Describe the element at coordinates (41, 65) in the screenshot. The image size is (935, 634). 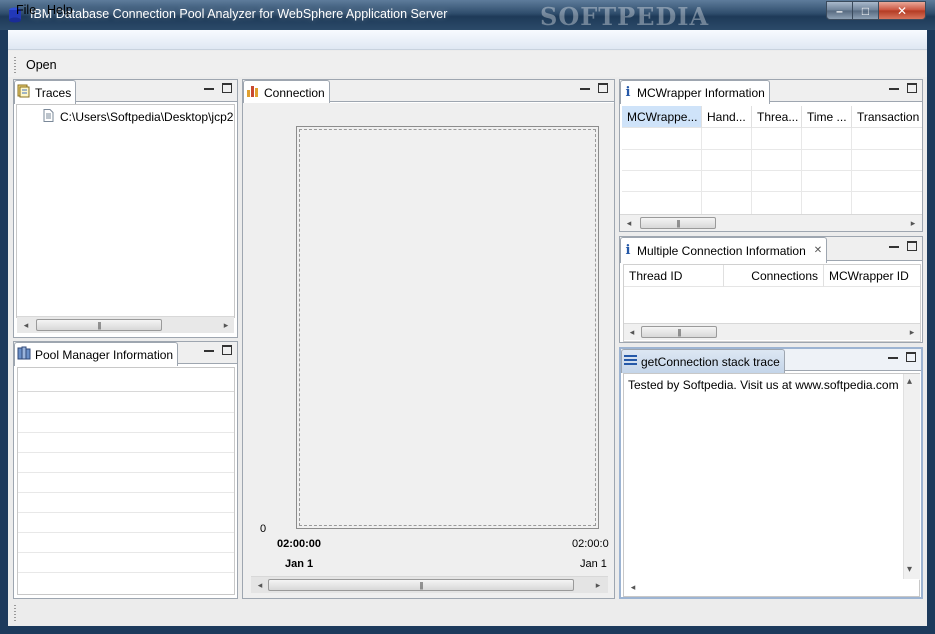
I see `open-button: Open` at that location.